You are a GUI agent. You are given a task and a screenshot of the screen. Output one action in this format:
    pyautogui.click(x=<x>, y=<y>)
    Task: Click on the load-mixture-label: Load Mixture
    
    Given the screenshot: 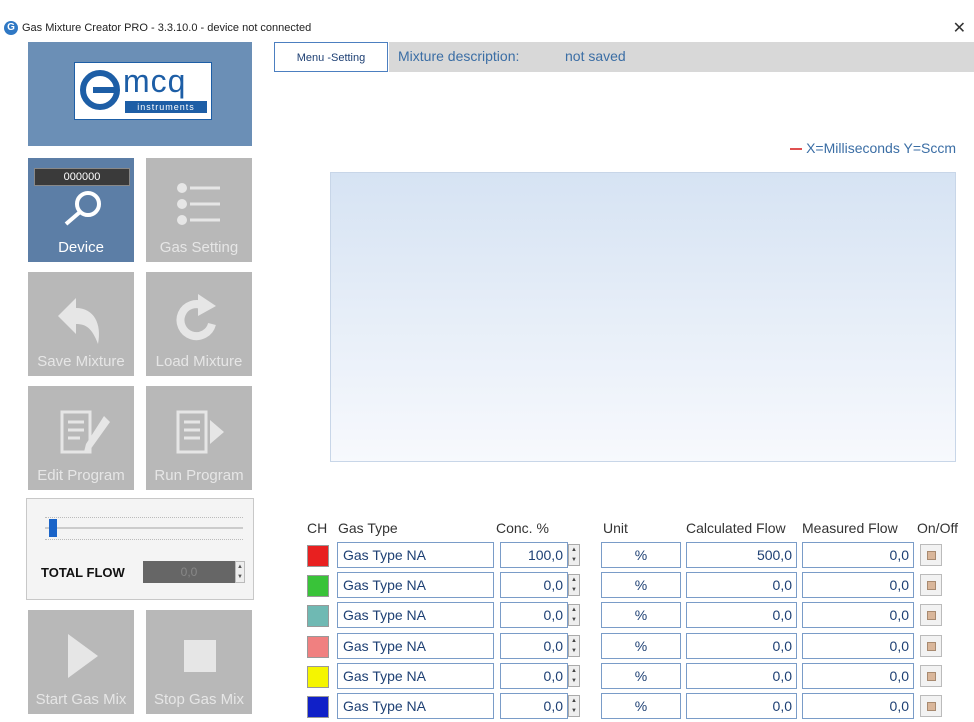 What is the action you would take?
    pyautogui.click(x=199, y=361)
    